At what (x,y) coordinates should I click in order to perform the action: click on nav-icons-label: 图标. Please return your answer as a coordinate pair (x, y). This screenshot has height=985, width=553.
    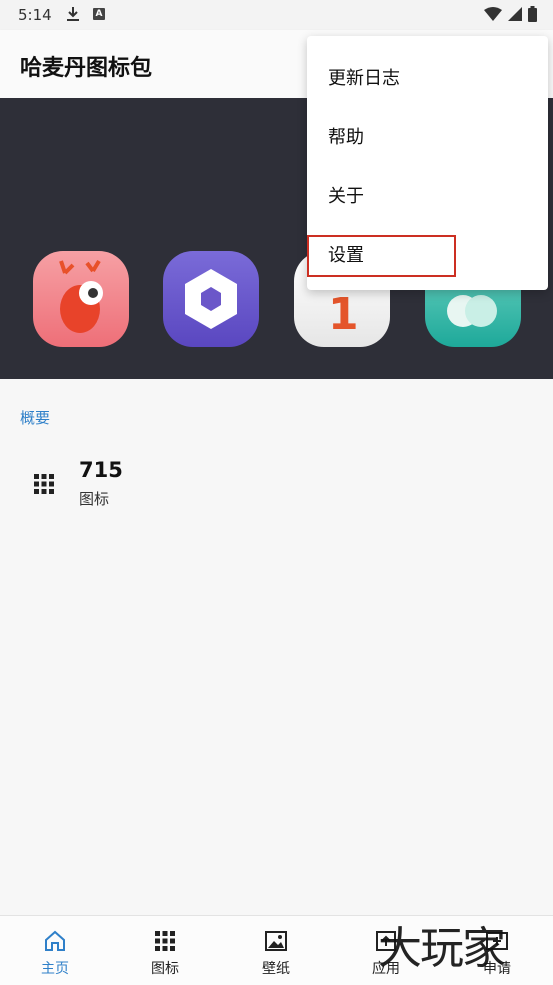
    Looking at the image, I should click on (165, 969).